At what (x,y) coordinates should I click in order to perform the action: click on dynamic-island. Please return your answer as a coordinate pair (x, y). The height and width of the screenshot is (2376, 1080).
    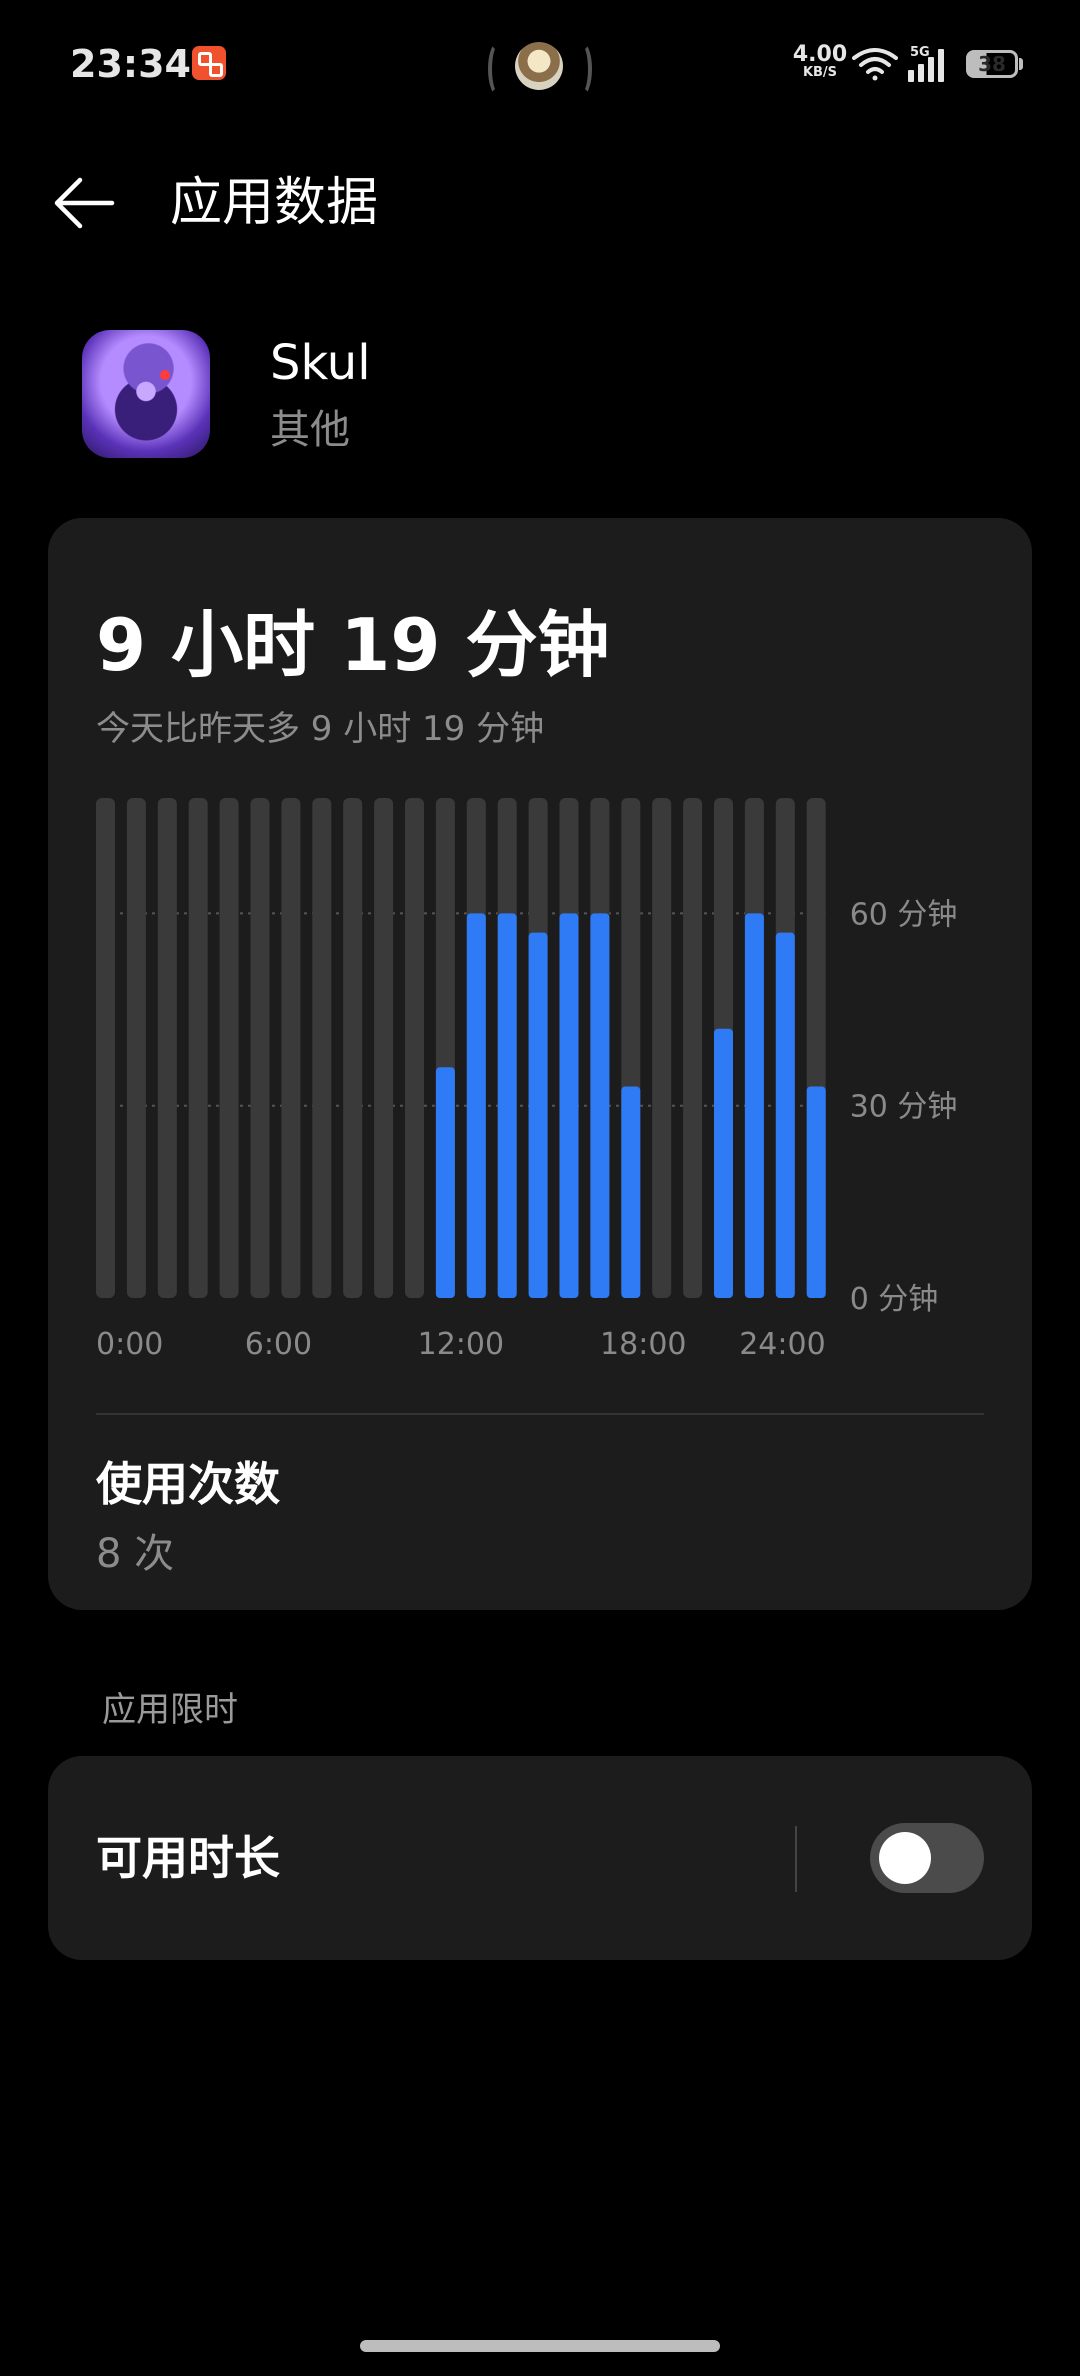
    Looking at the image, I should click on (540, 66).